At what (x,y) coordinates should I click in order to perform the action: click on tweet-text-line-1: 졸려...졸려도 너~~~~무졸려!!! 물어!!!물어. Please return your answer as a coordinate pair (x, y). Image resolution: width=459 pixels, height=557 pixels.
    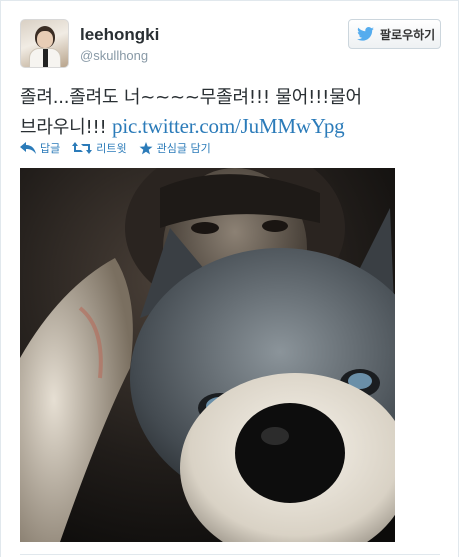
    Looking at the image, I should click on (191, 97).